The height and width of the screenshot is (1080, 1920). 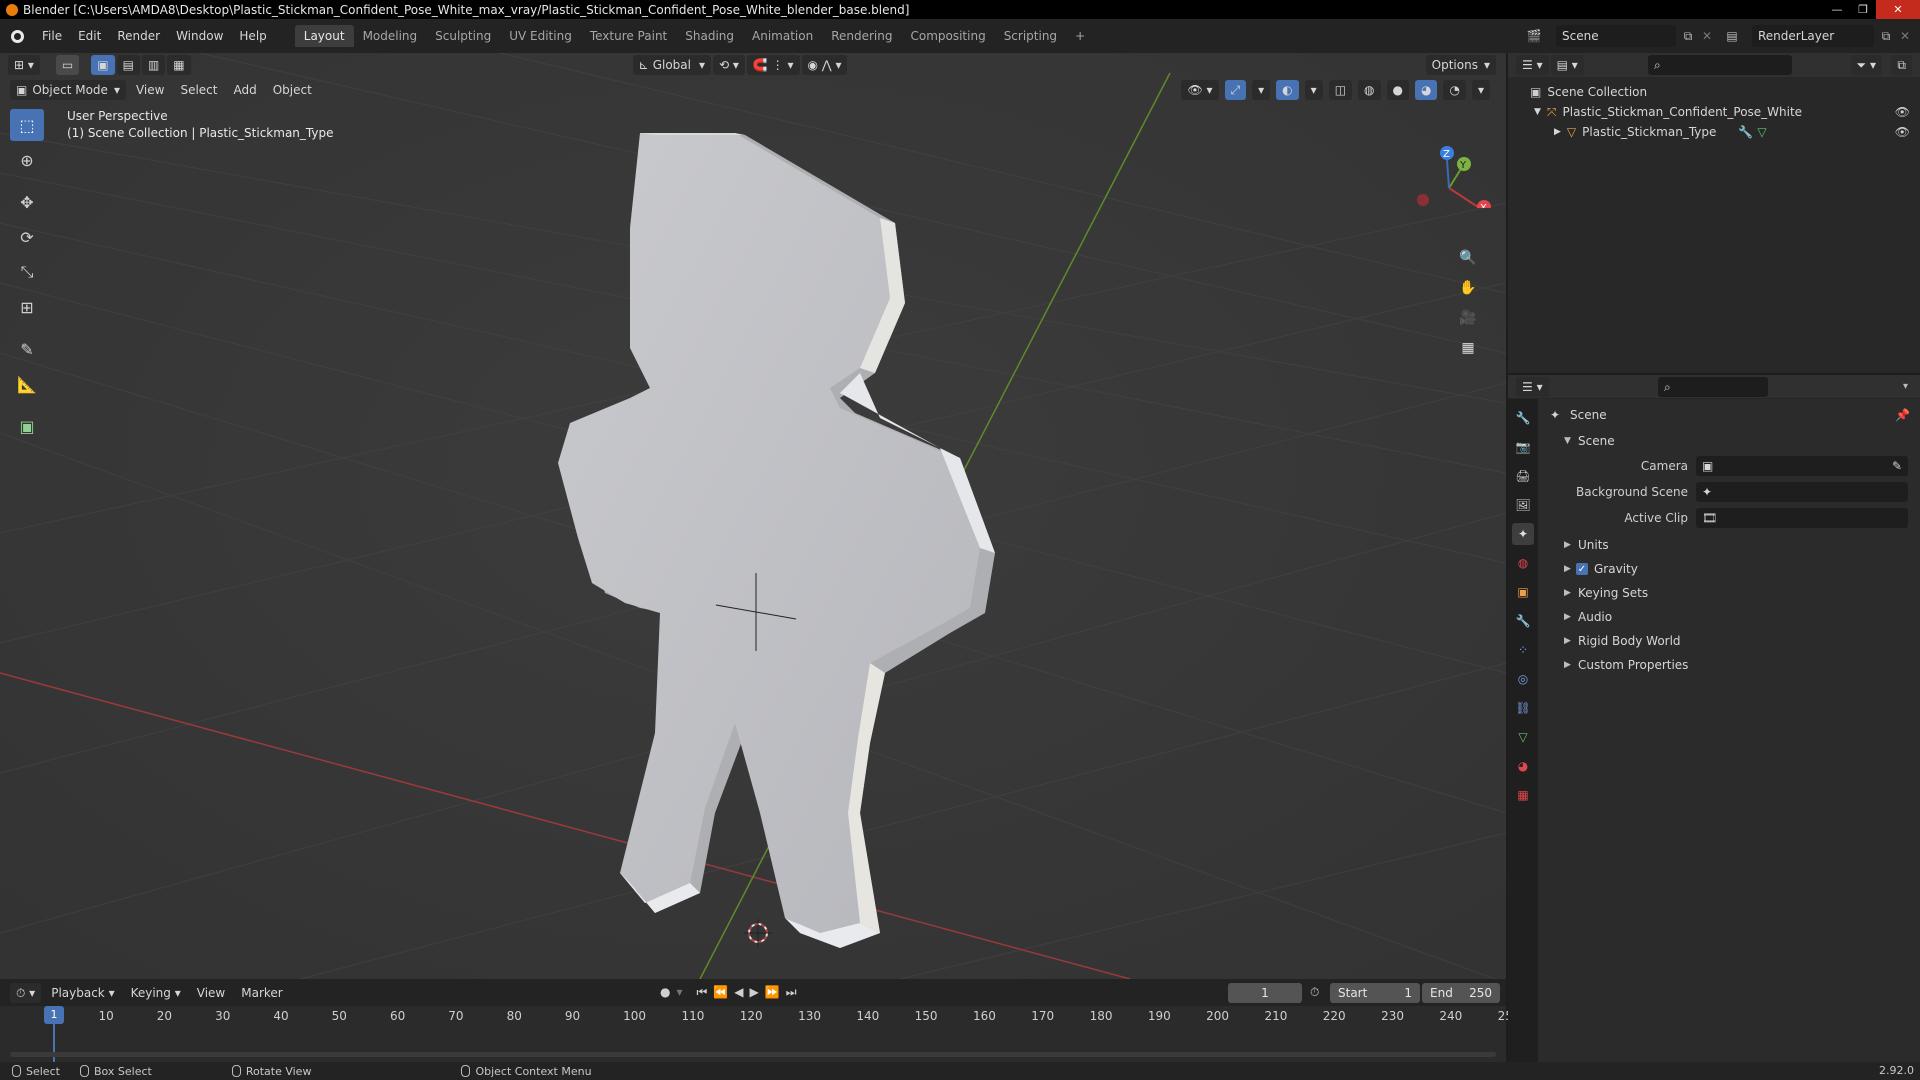 I want to click on new-scene-icon: ⧉, so click(x=1688, y=36).